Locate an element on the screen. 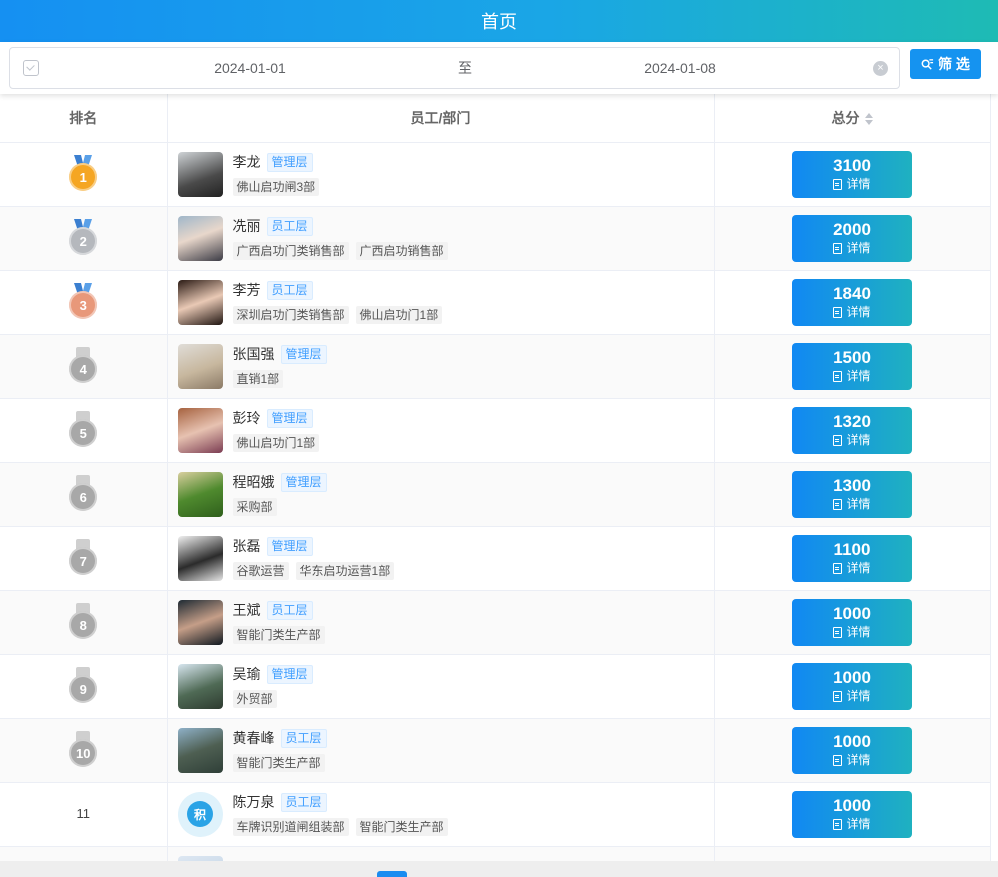 This screenshot has height=877, width=998. rank-cell: 1 is located at coordinates (84, 174).